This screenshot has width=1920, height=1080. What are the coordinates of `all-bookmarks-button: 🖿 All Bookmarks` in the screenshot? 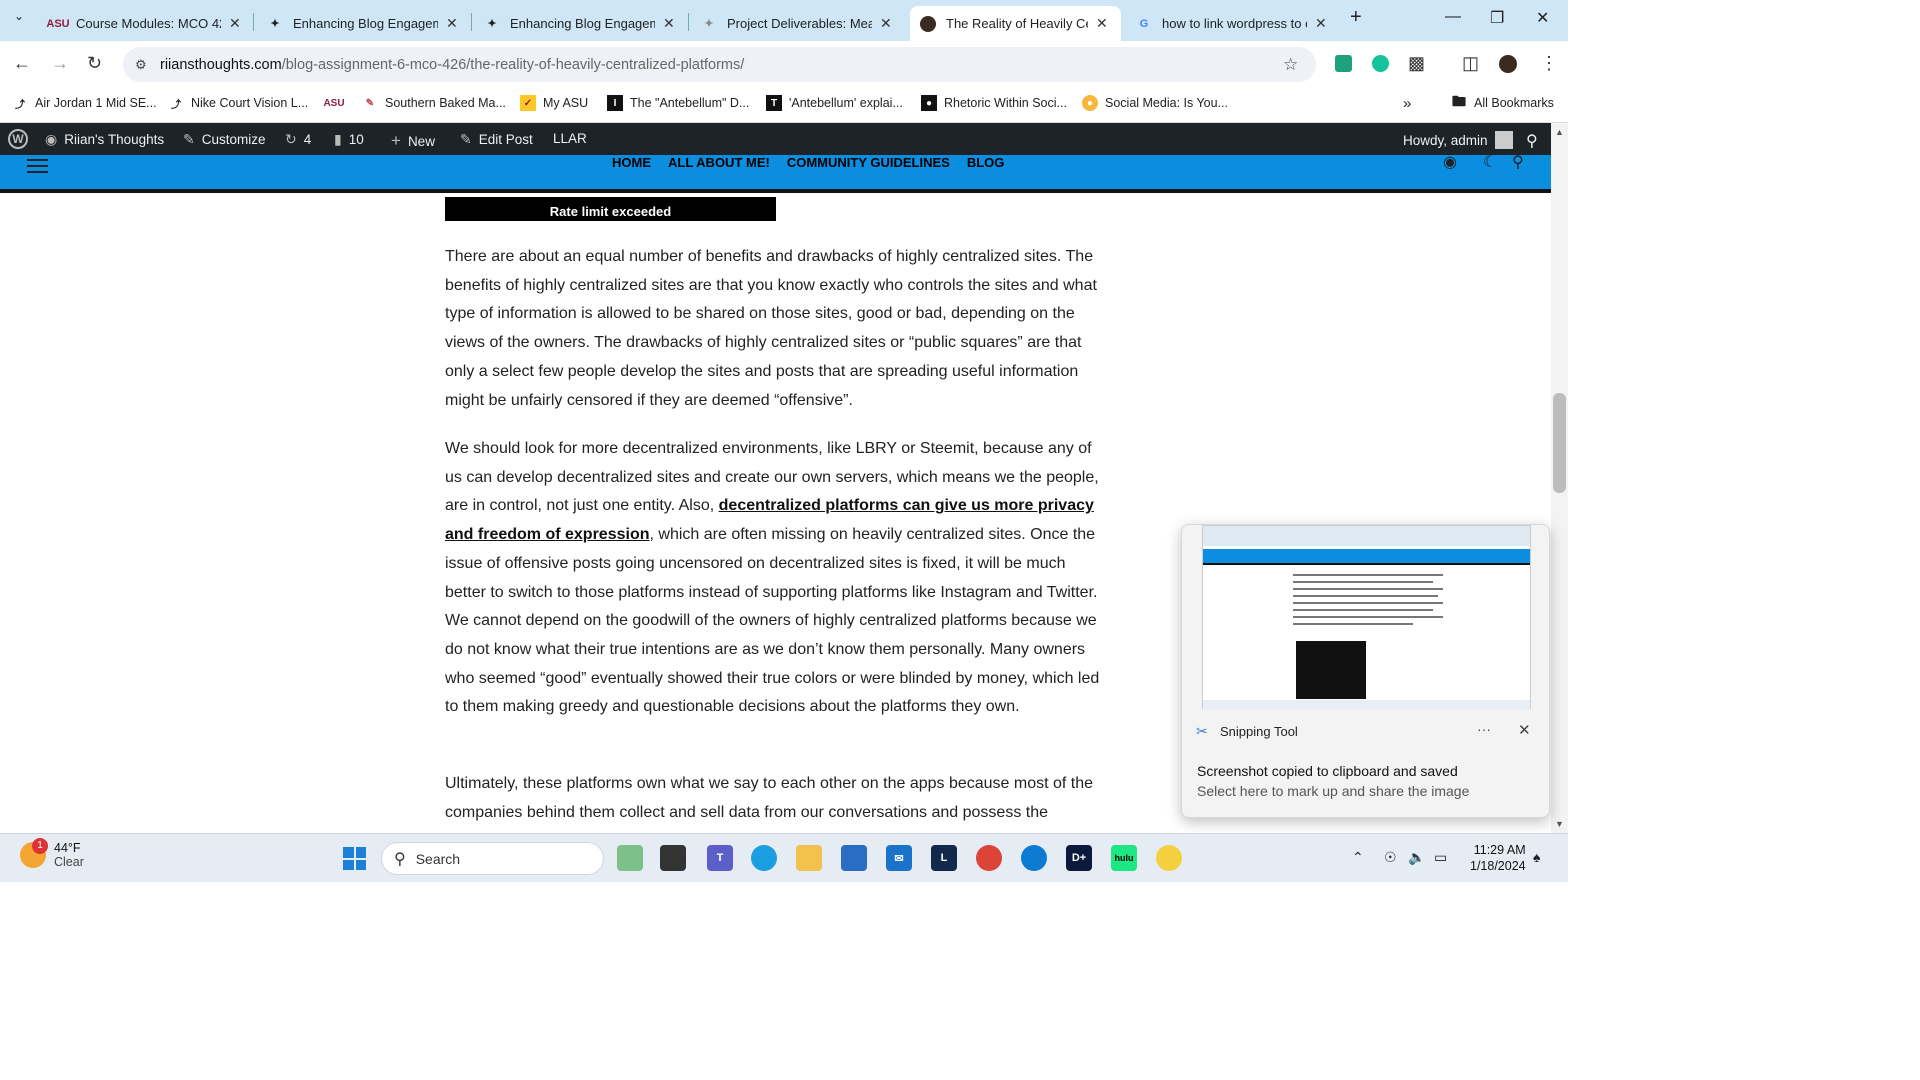 It's located at (1502, 102).